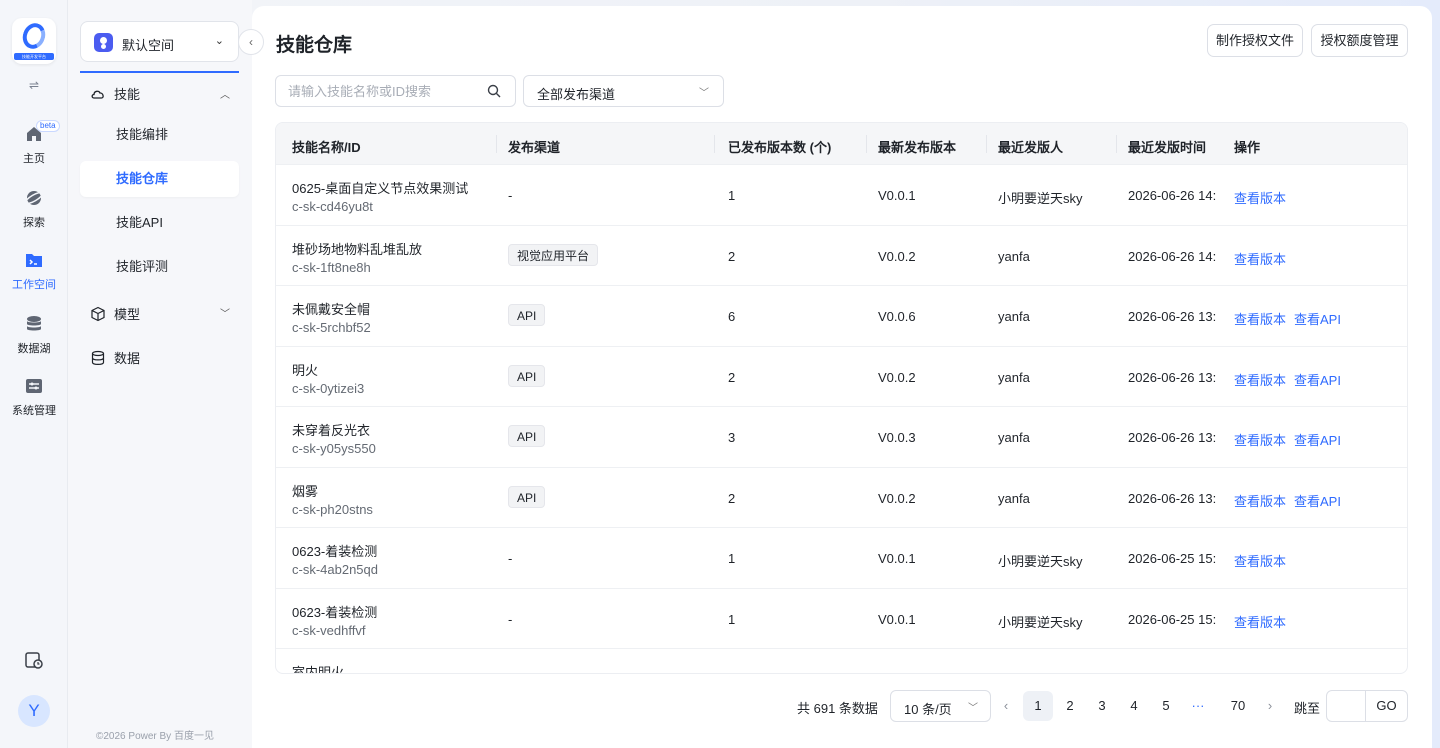 The width and height of the screenshot is (1440, 748). I want to click on skill-id: c-sk-ph20stns, so click(332, 509).